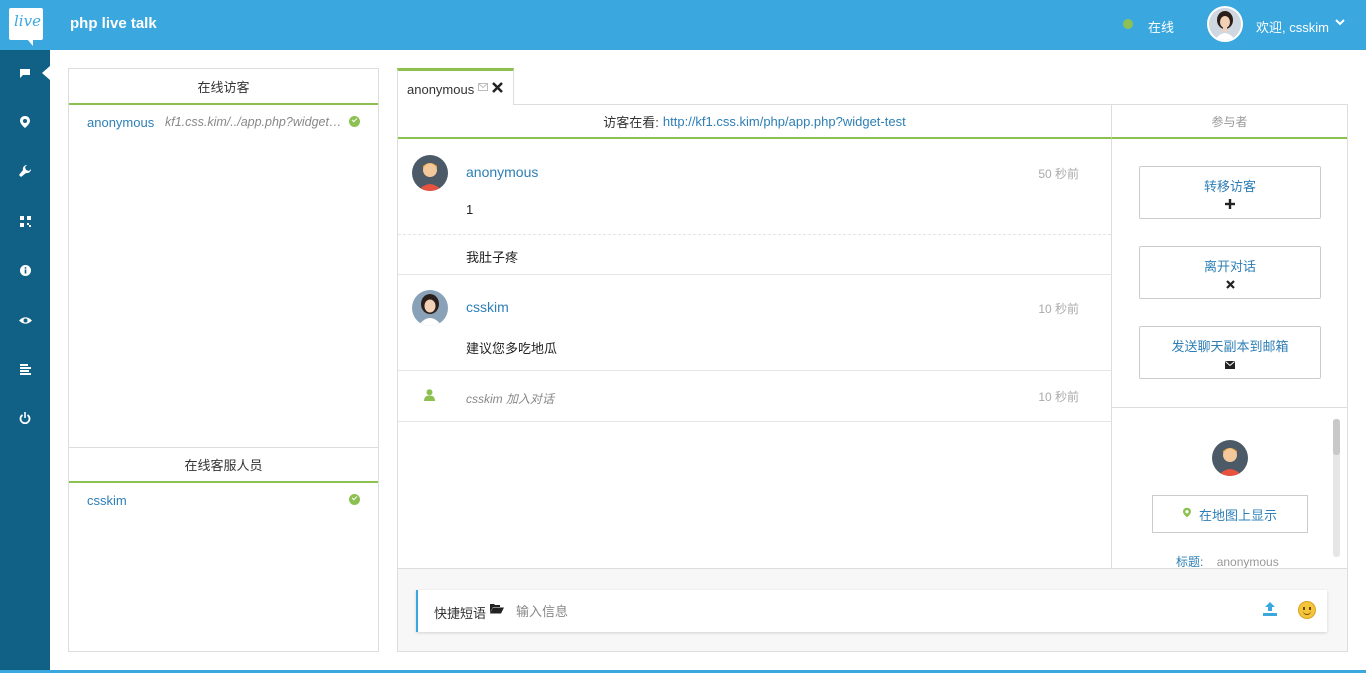  Describe the element at coordinates (1292, 26) in the screenshot. I see `welcome-text: 欢迎, csskim` at that location.